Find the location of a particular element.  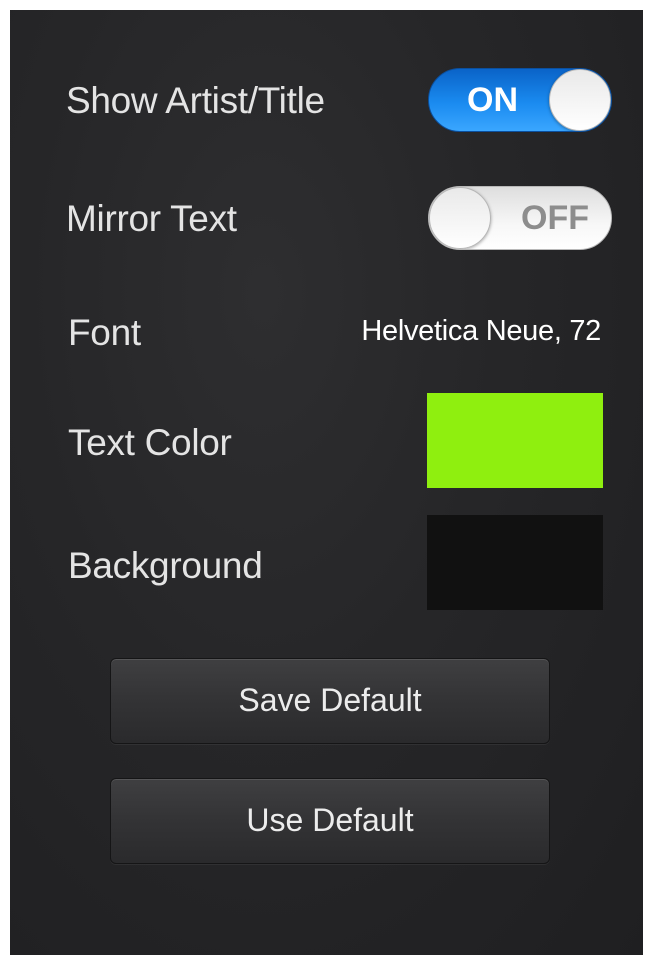

background-color-swatch is located at coordinates (515, 562).